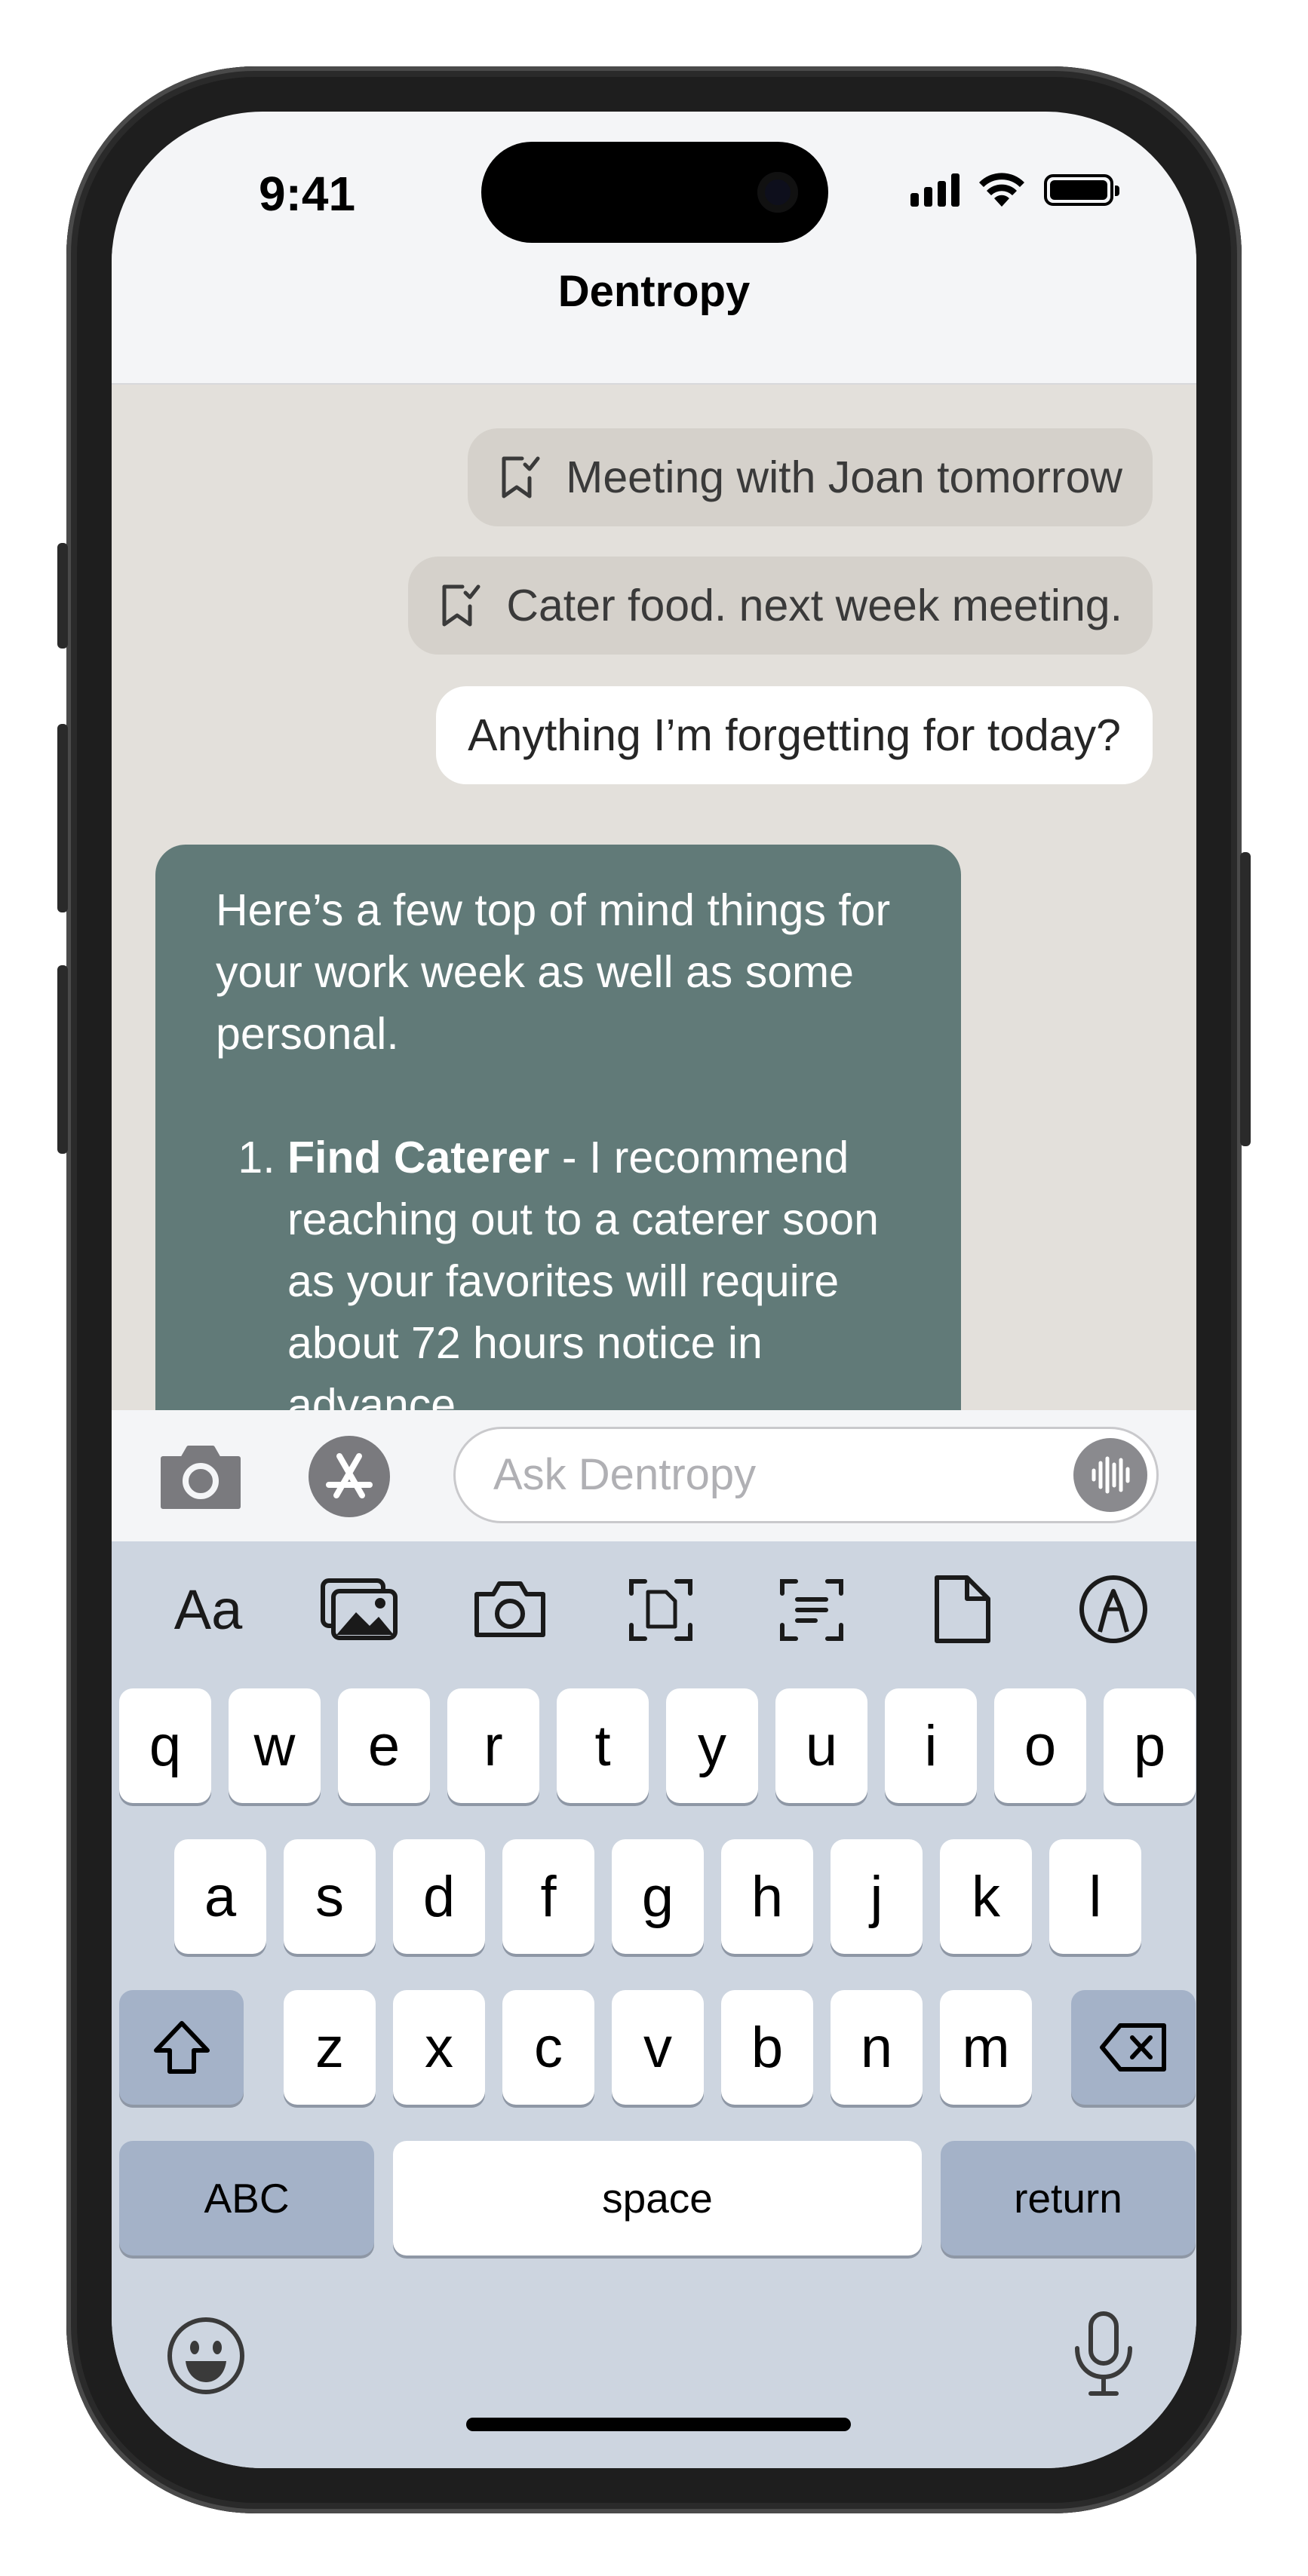 This screenshot has width=1308, height=2576. Describe the element at coordinates (275, 1745) in the screenshot. I see `key-w: w` at that location.